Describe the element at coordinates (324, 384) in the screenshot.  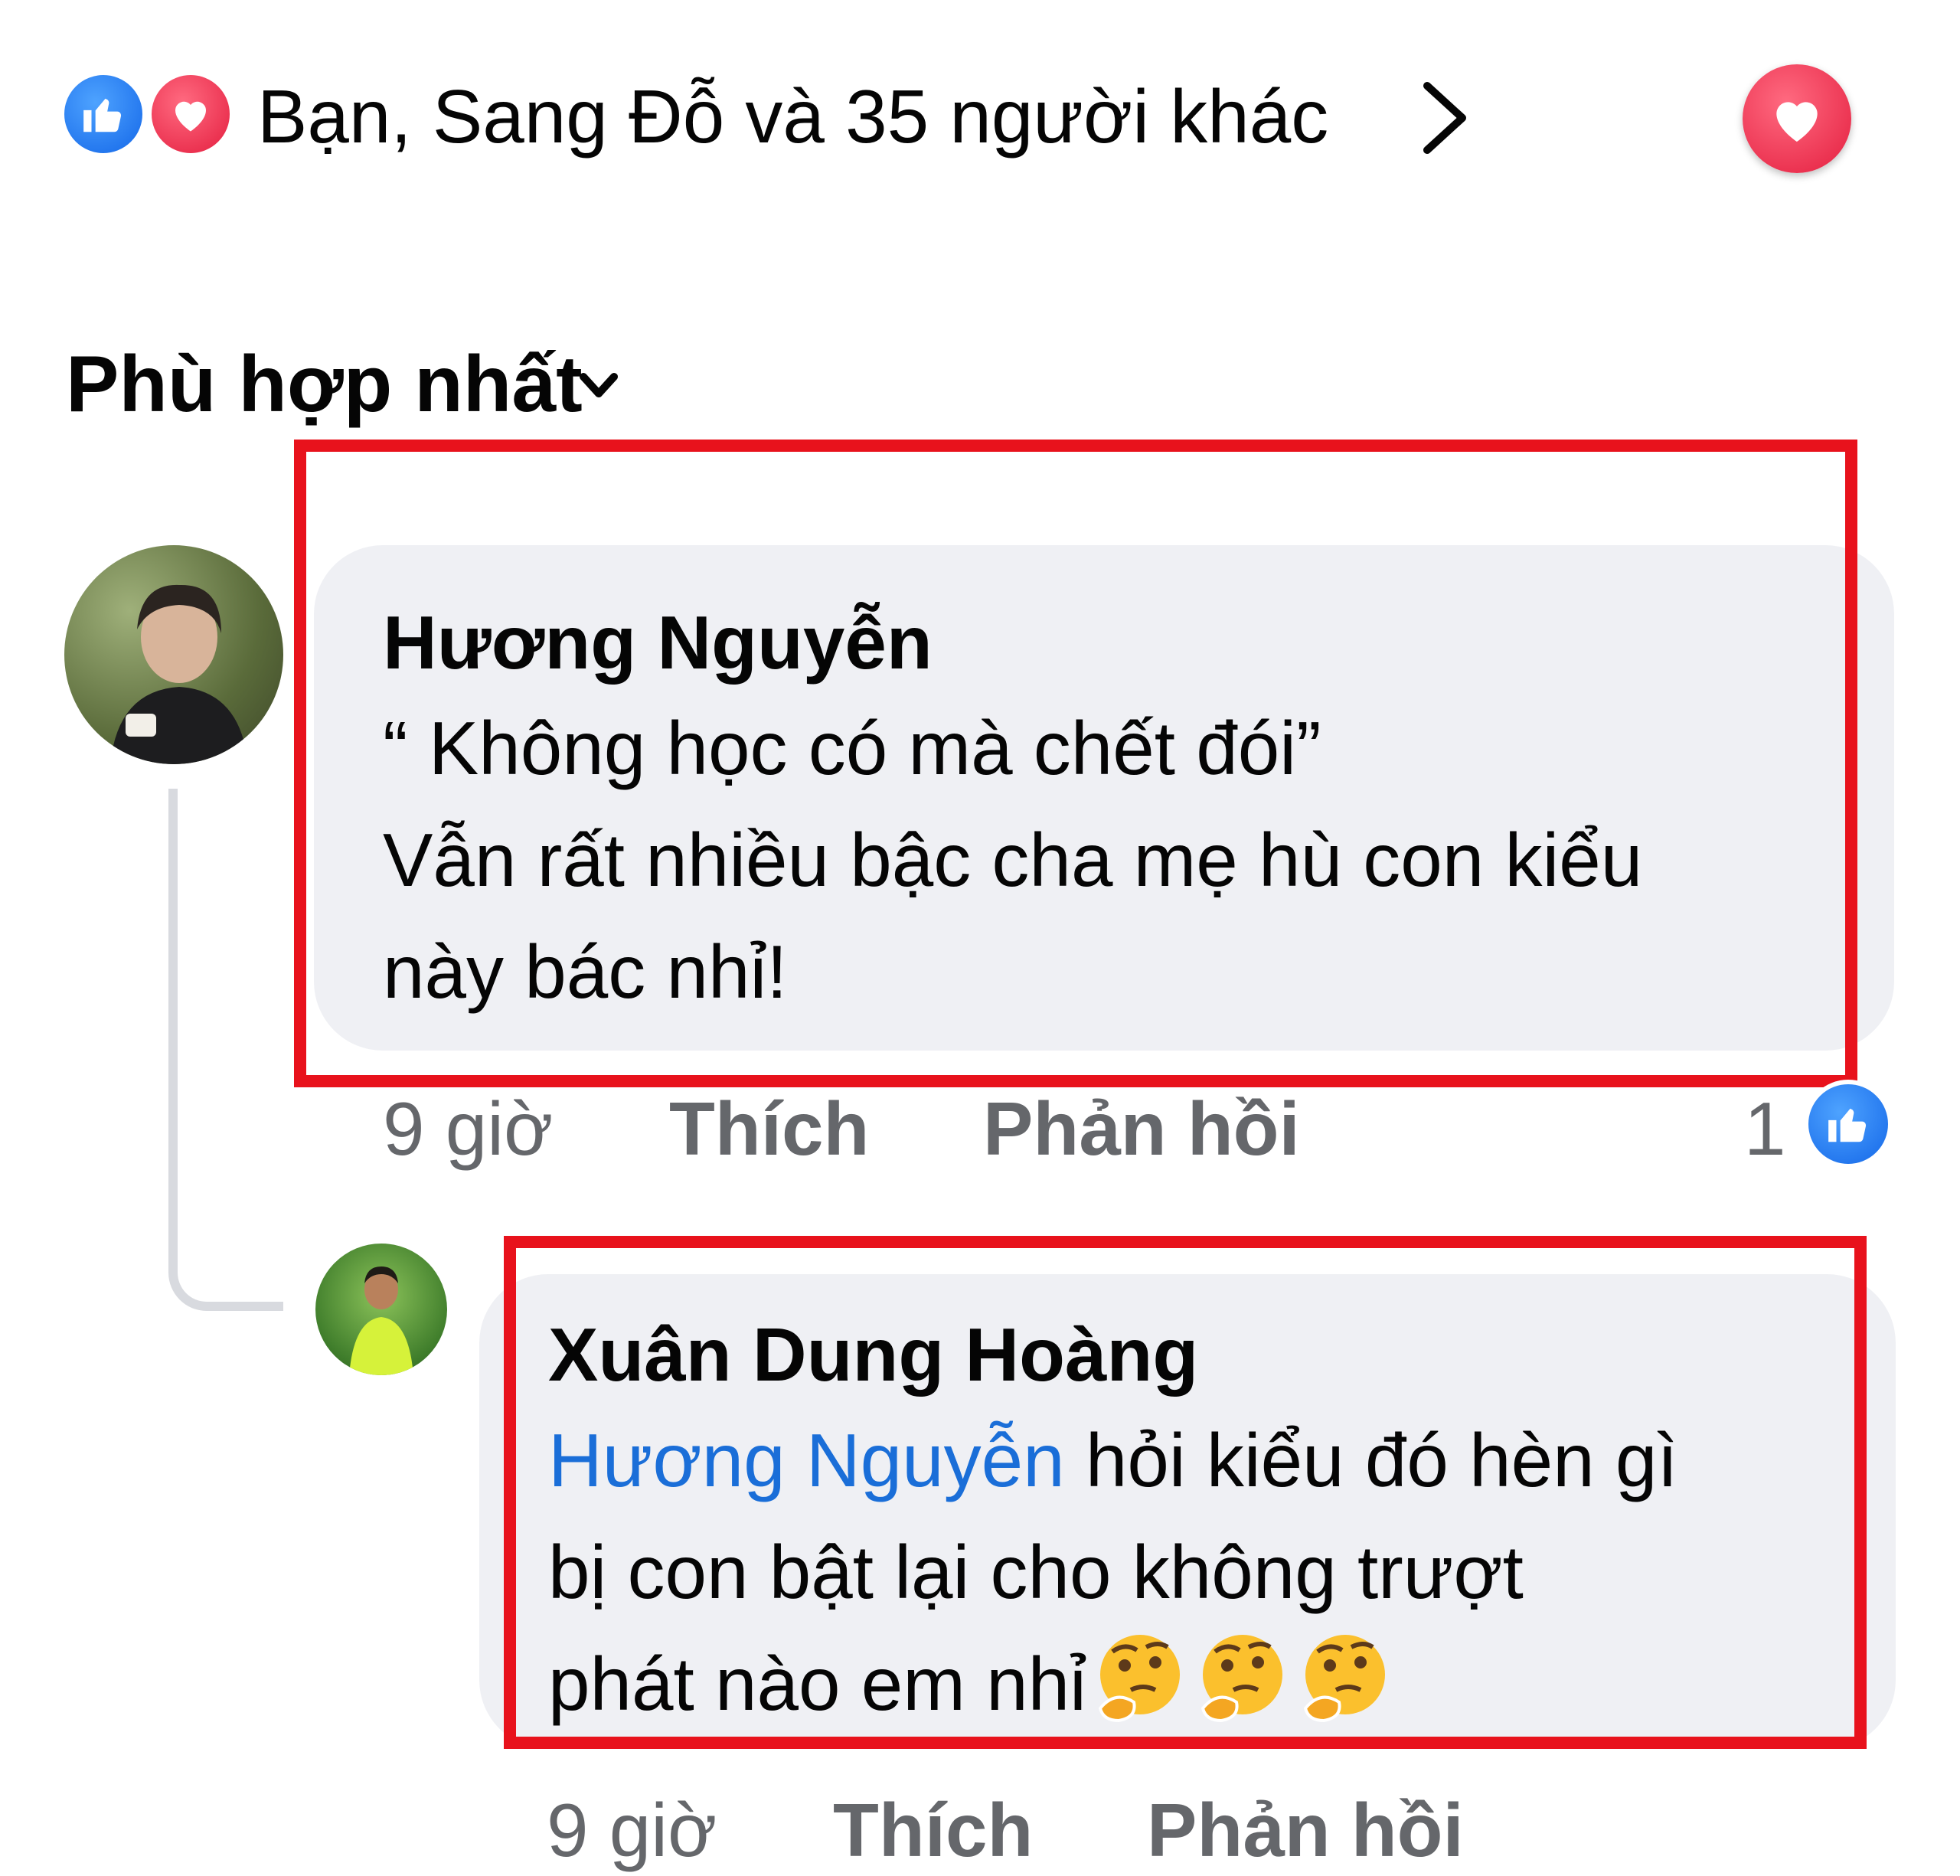
I see `sort-dropdown: Phù hợp nhất` at that location.